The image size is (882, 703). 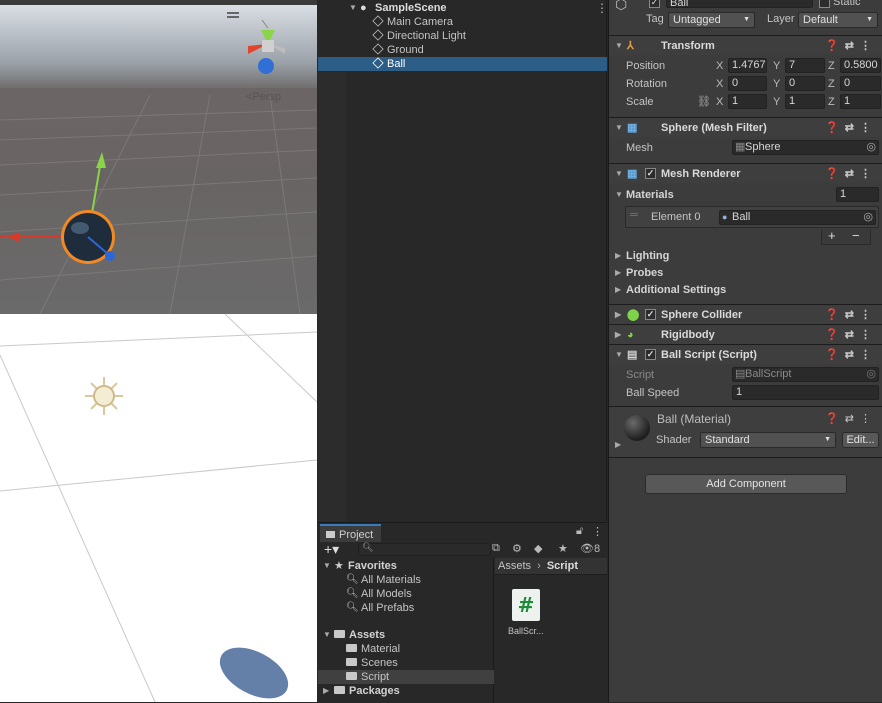 What do you see at coordinates (838, 20) in the screenshot?
I see `layer-dropdown: Default` at bounding box center [838, 20].